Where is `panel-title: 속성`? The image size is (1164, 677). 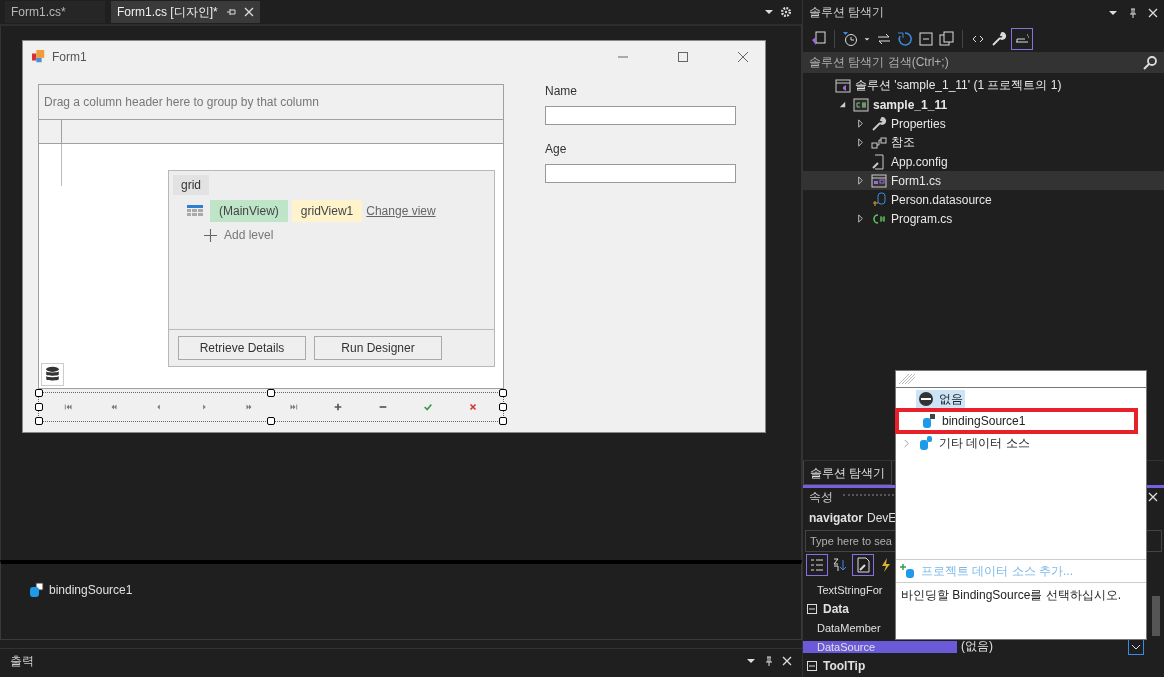 panel-title: 속성 is located at coordinates (821, 497).